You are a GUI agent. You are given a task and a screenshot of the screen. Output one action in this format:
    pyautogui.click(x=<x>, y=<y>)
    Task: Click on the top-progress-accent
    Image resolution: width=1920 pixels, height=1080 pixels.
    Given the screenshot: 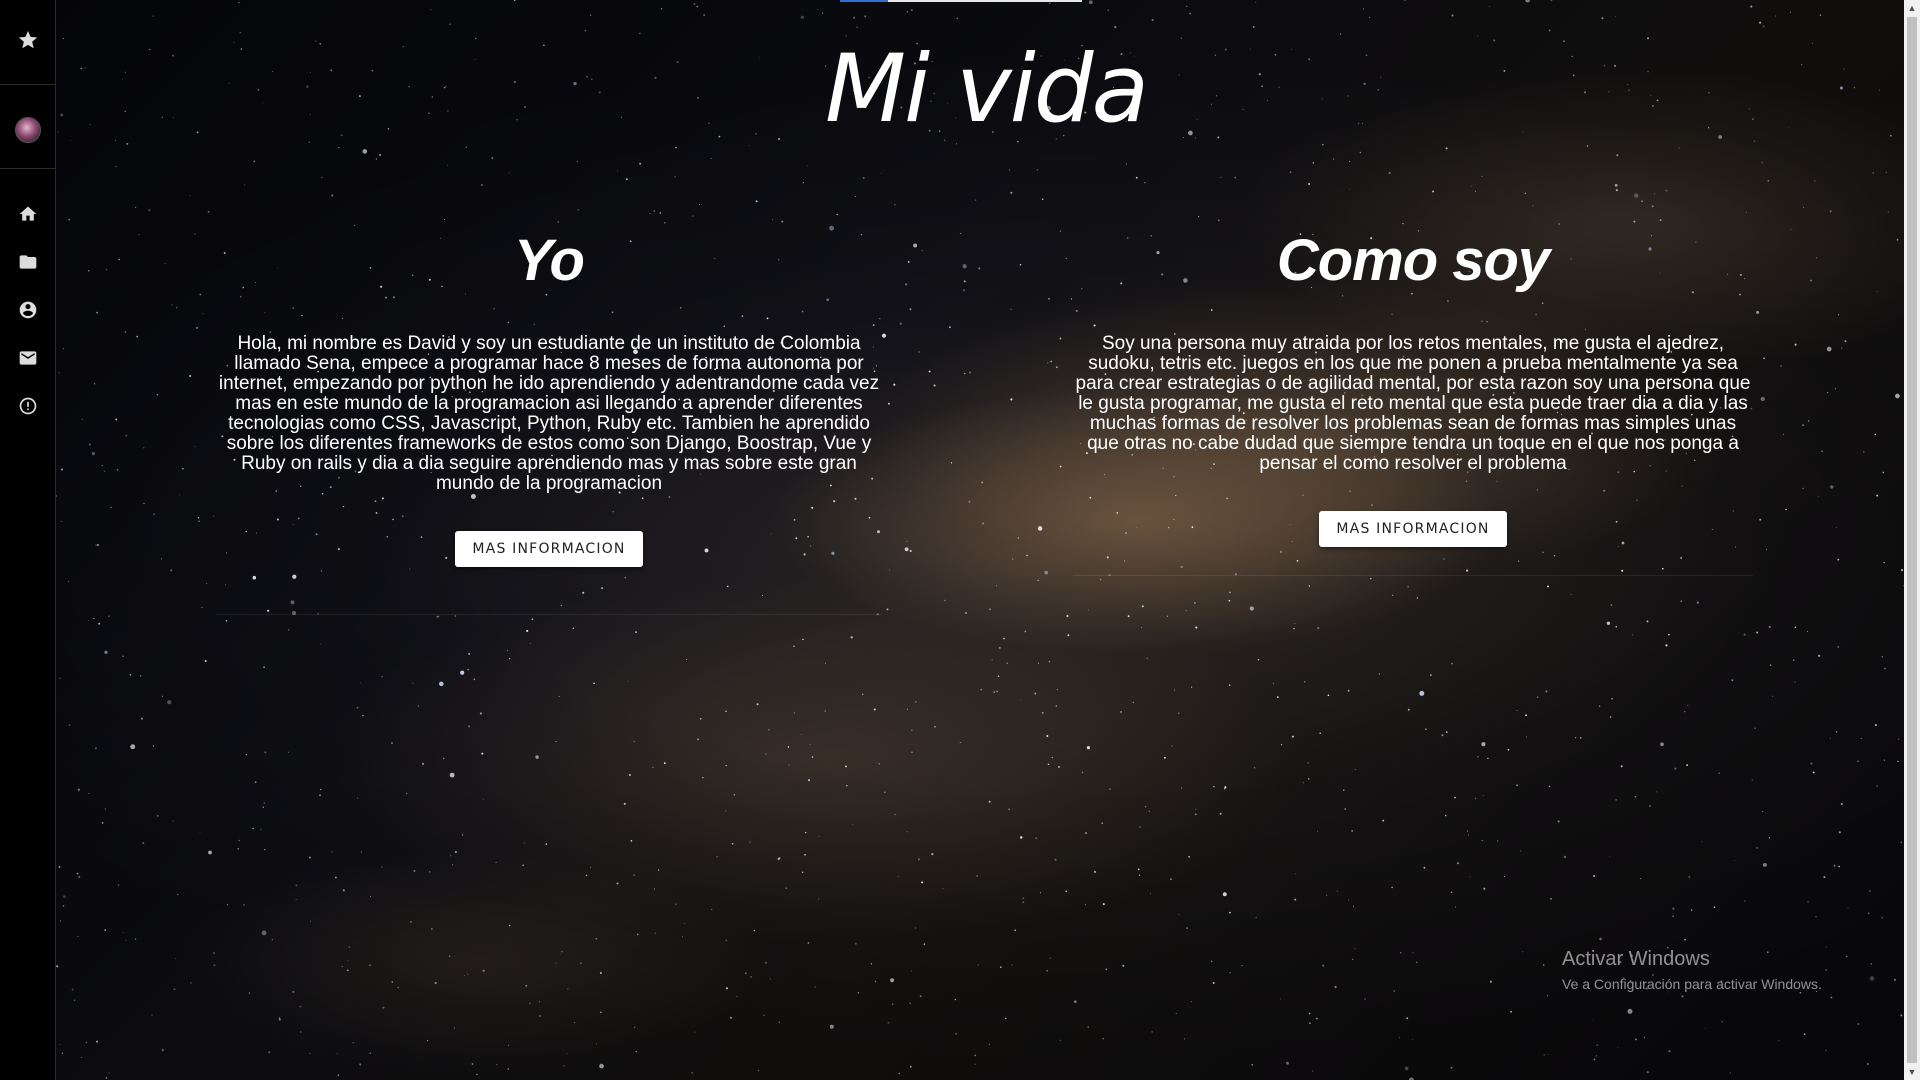 What is the action you would take?
    pyautogui.click(x=864, y=1)
    